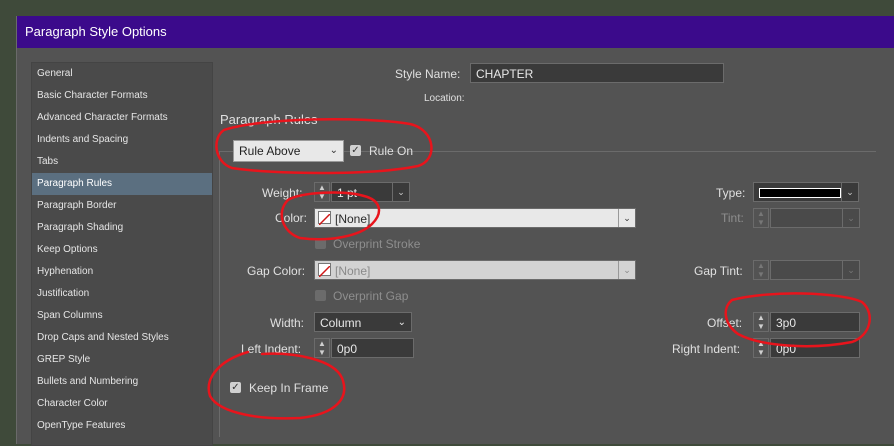  What do you see at coordinates (324, 146) in the screenshot?
I see `annotation-circle-rule` at bounding box center [324, 146].